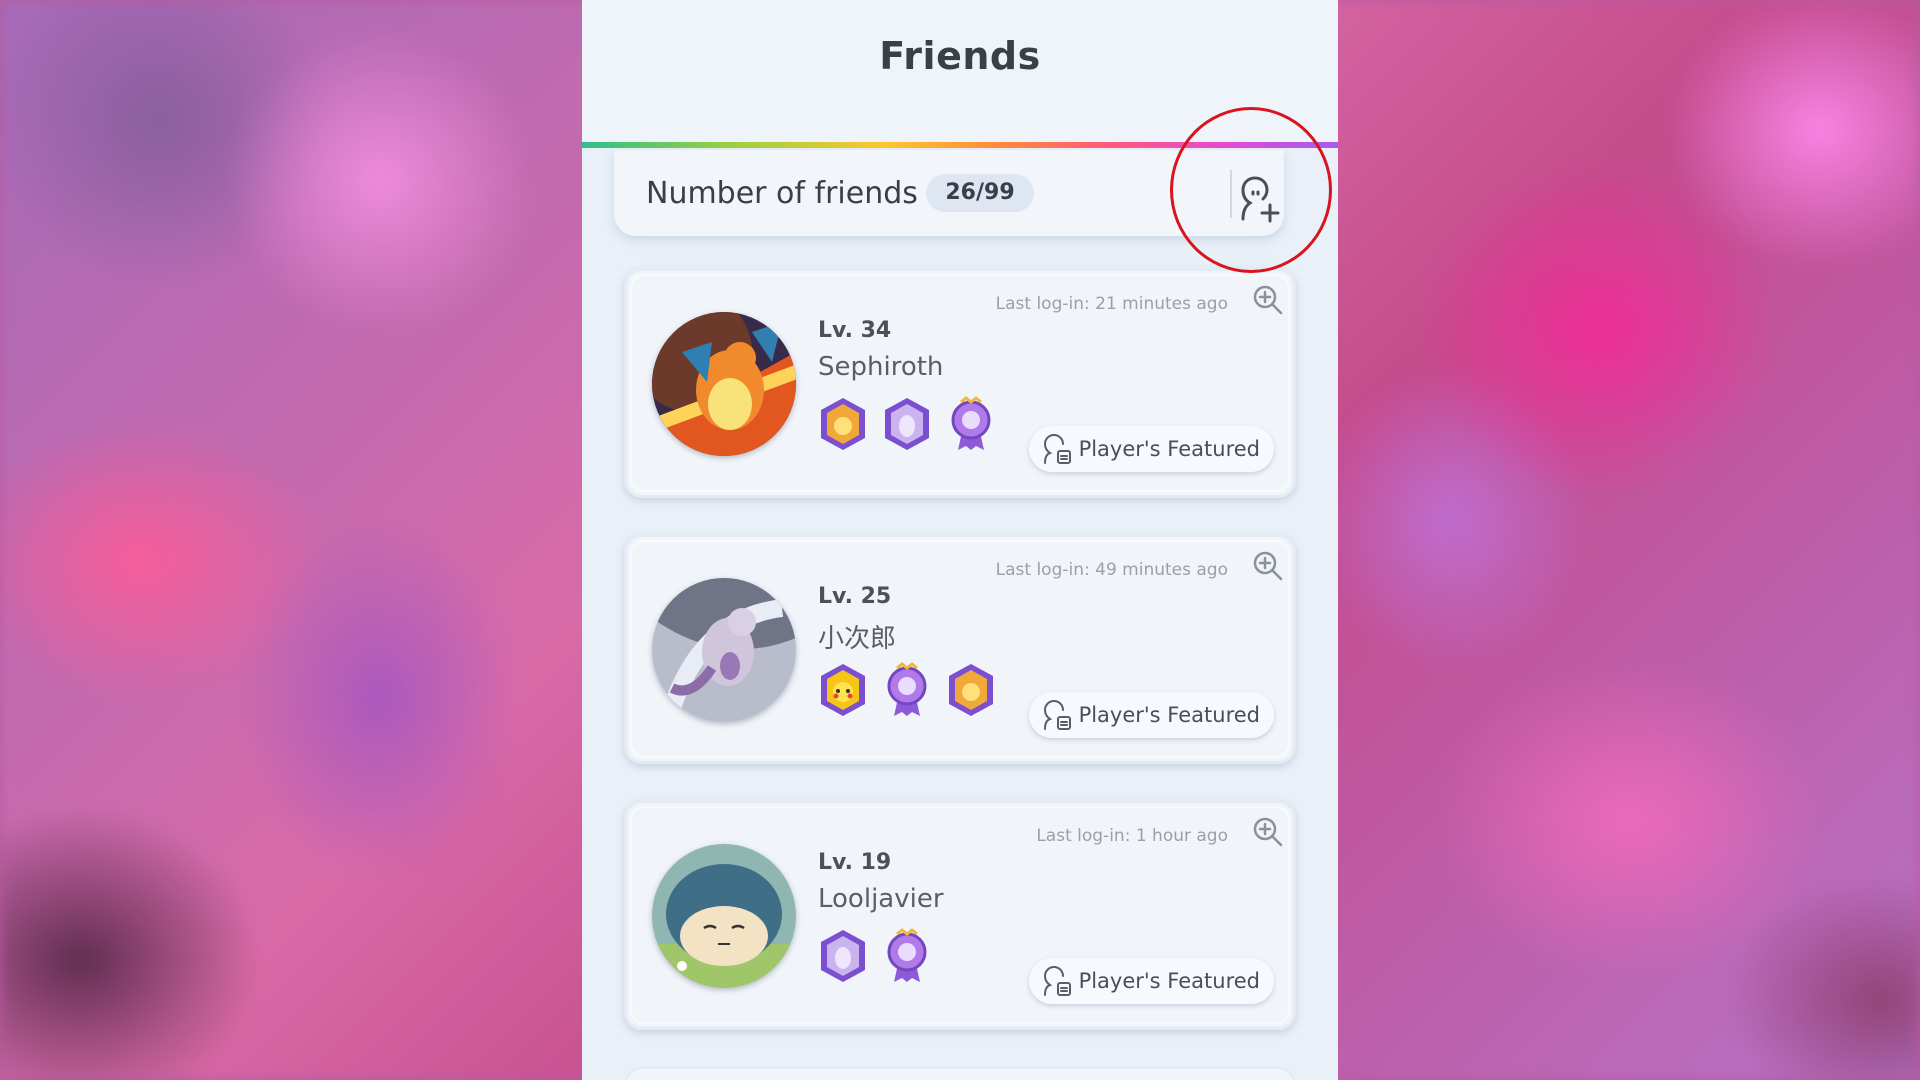 The height and width of the screenshot is (1080, 1920). I want to click on friend-count-label: Number of friends, so click(782, 193).